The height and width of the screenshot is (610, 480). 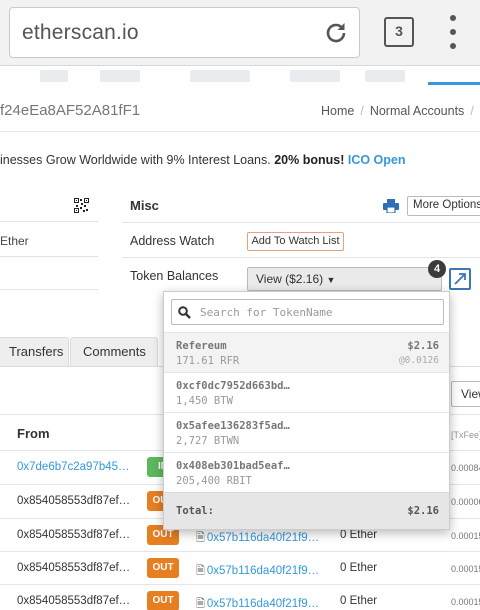 I want to click on balance-unit: Ether, so click(x=14, y=241).